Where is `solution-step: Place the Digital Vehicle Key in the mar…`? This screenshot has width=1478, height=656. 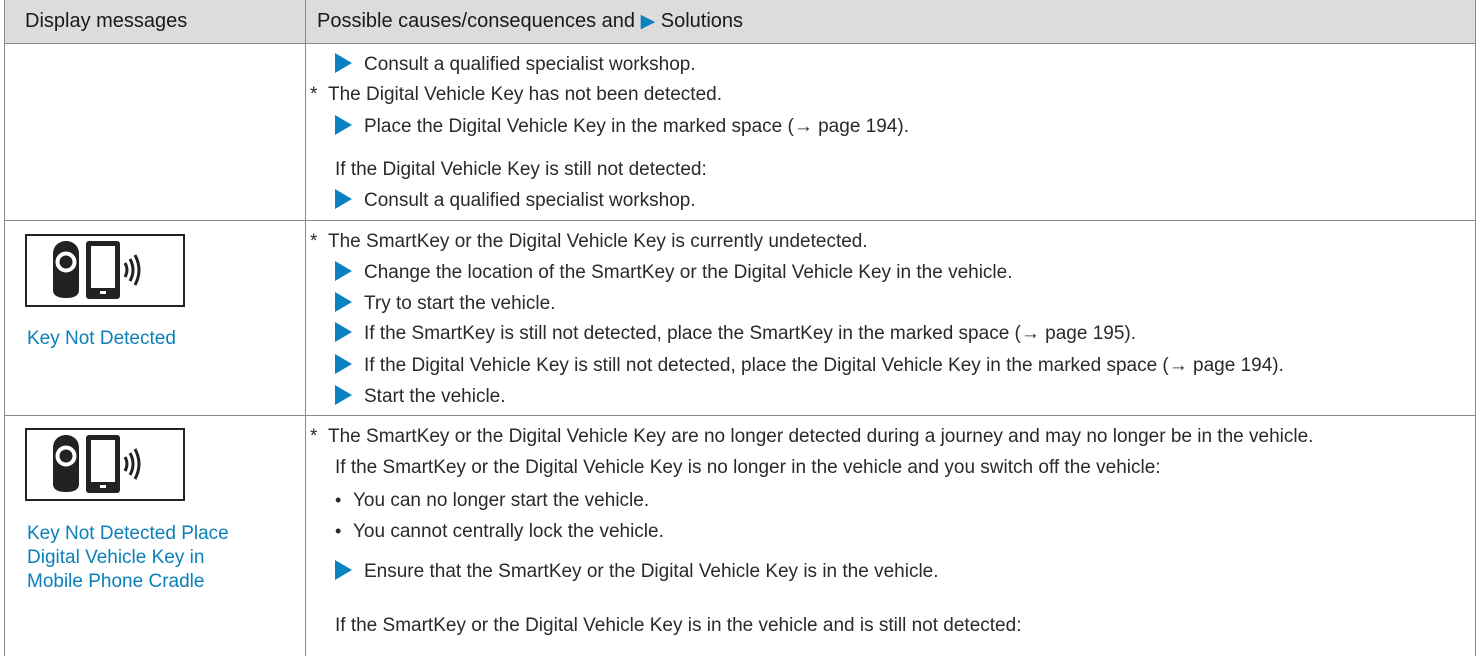 solution-step: Place the Digital Vehicle Key in the mar… is located at coordinates (622, 127).